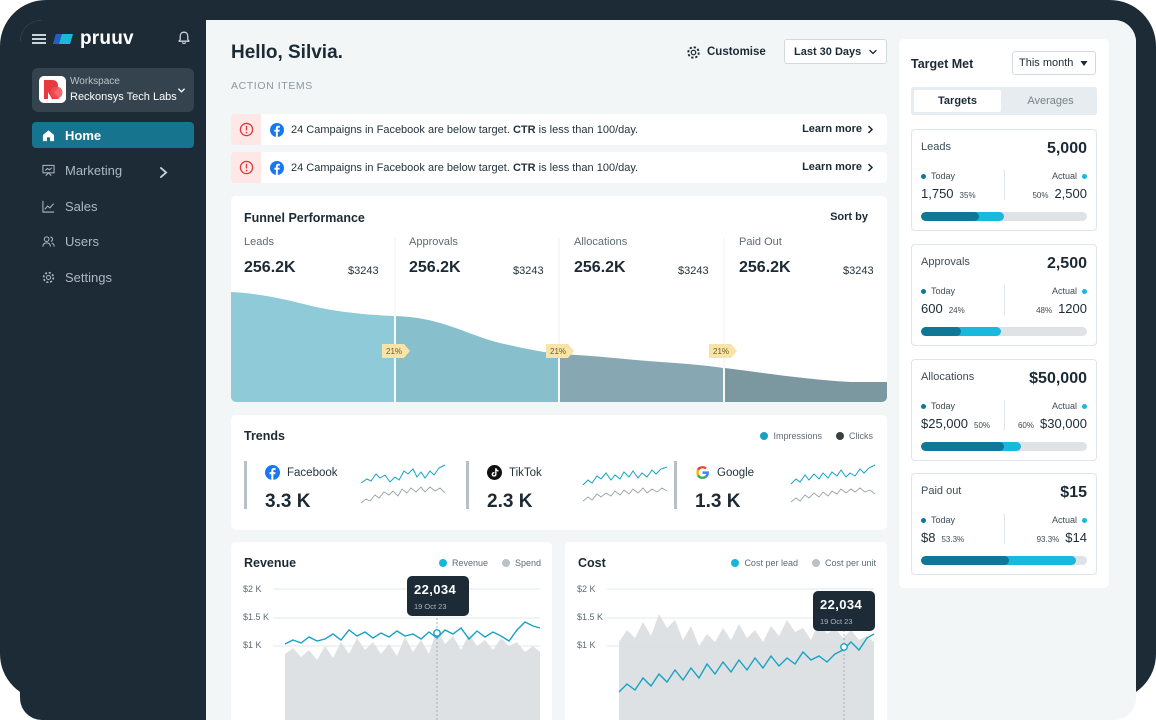 Image resolution: width=1156 pixels, height=720 pixels. What do you see at coordinates (844, 611) in the screenshot?
I see `cost-tooltip: 22,034 19 Oct 23` at bounding box center [844, 611].